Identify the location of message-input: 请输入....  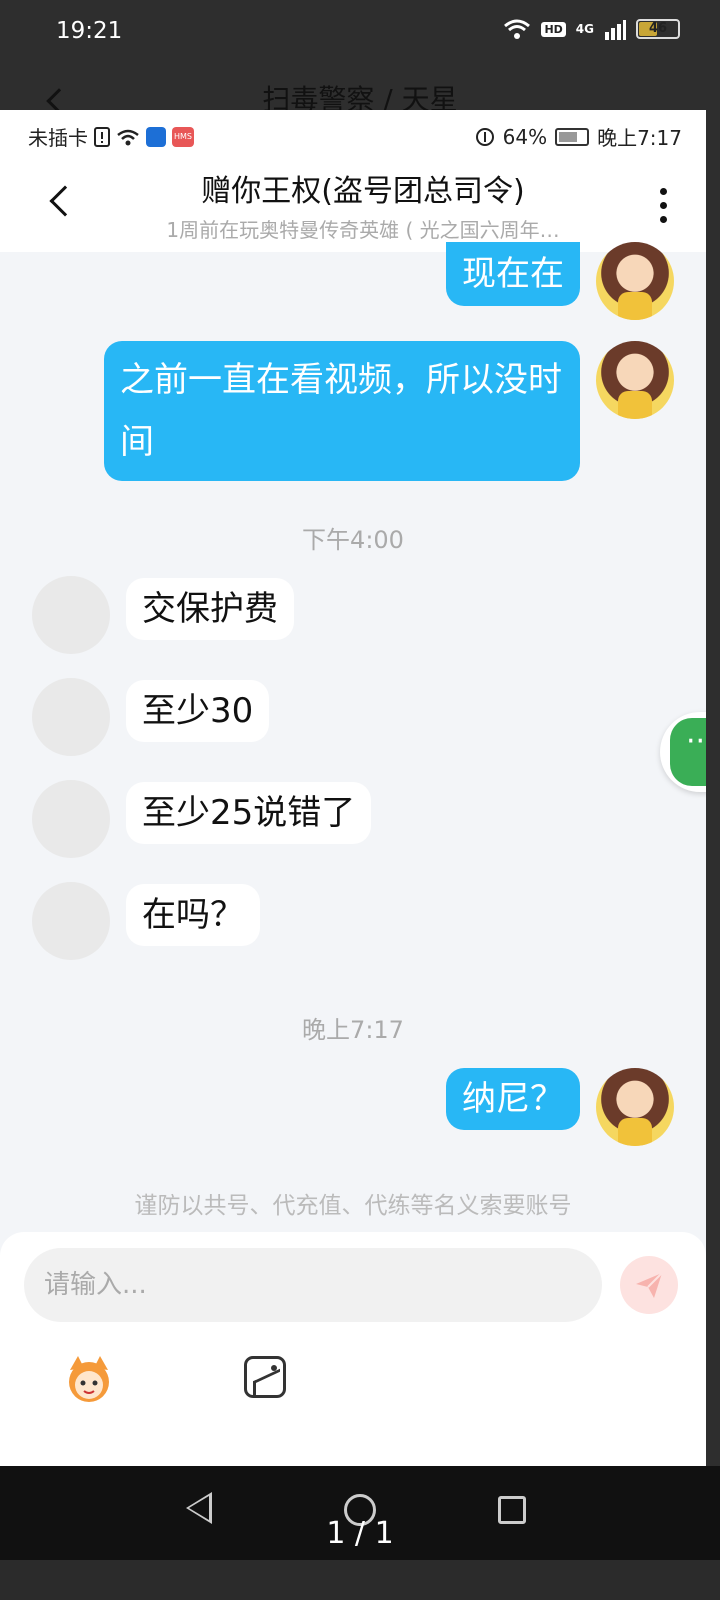
(313, 1285).